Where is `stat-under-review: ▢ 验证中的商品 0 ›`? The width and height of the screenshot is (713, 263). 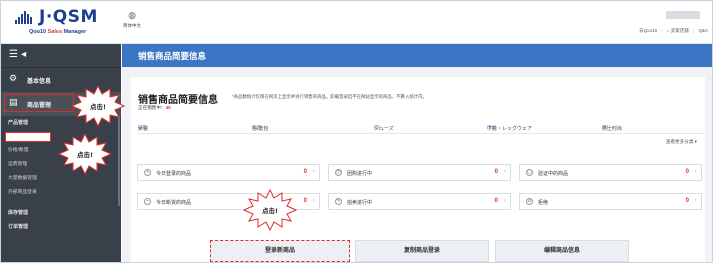
stat-under-review: ▢ 验证中的商品 0 › is located at coordinates (610, 172).